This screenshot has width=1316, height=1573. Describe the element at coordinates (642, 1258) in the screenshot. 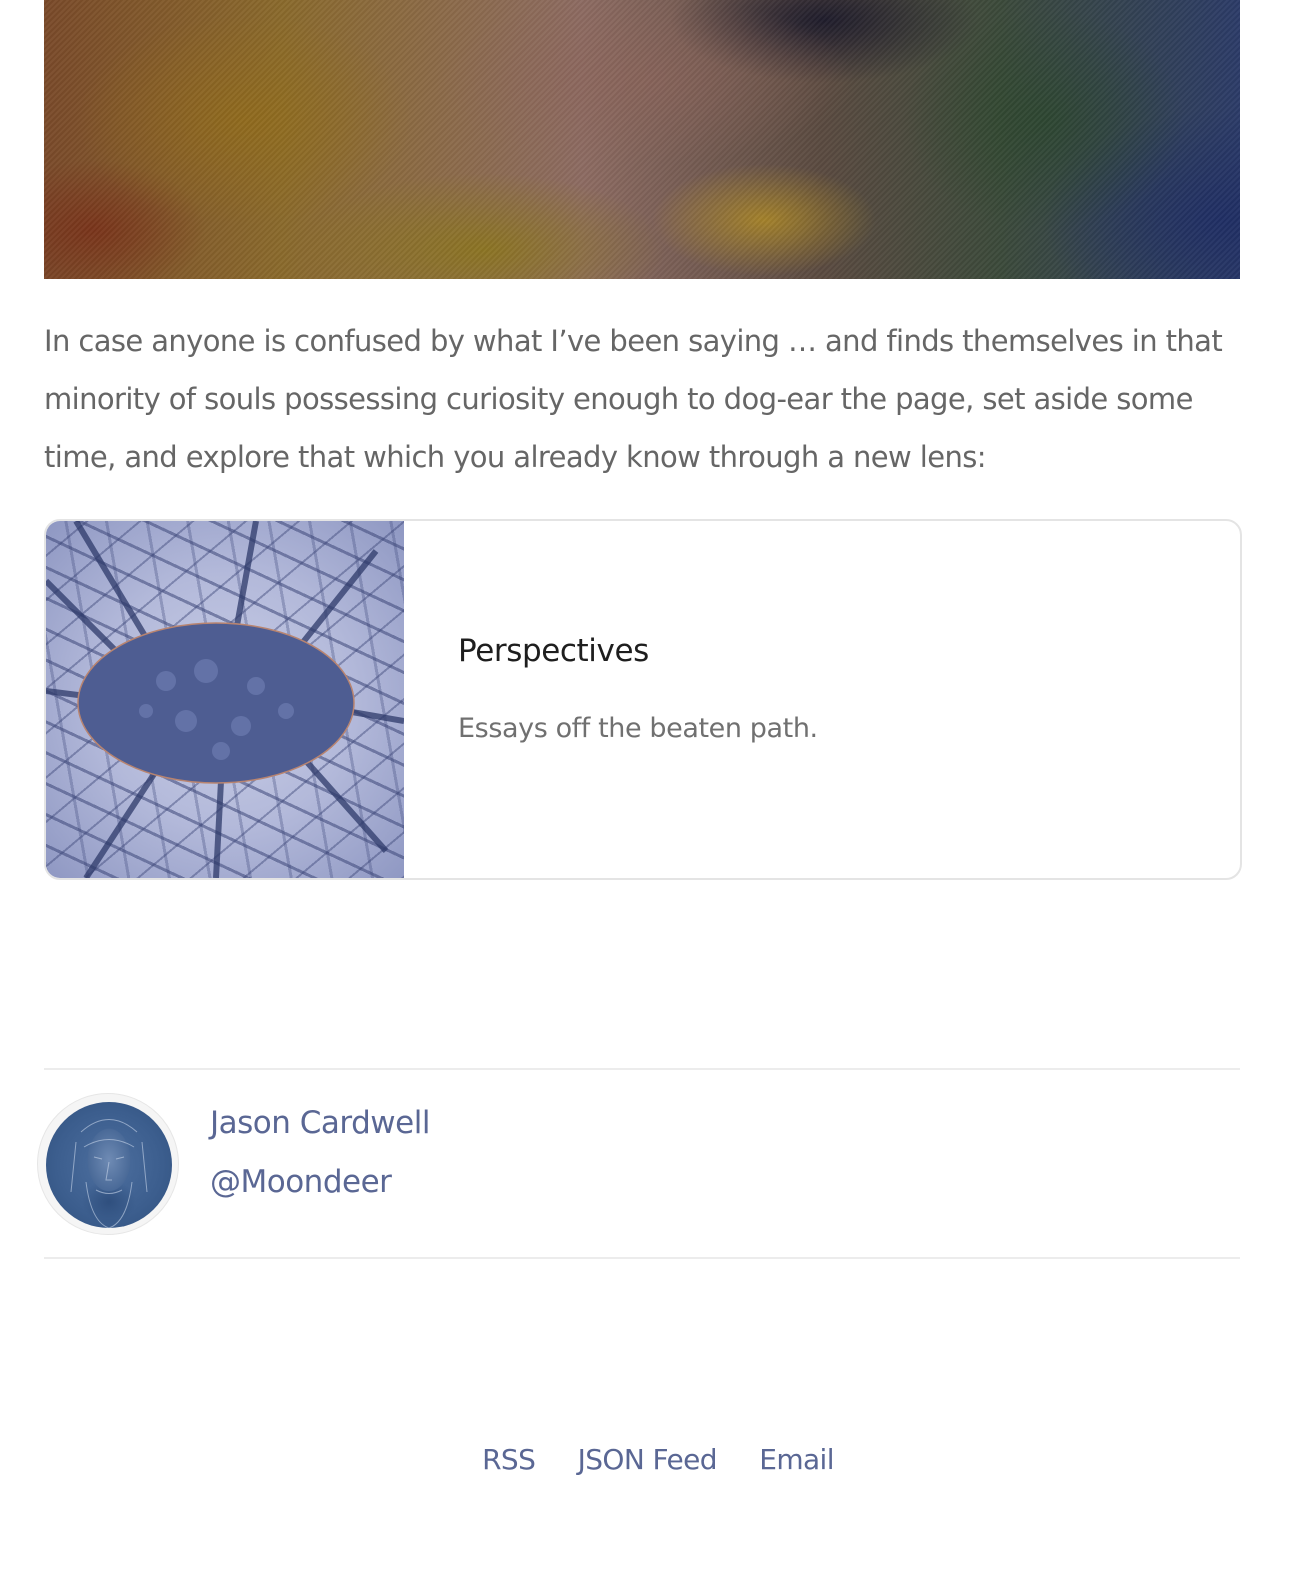

I see `author-section-divider-bottom` at that location.